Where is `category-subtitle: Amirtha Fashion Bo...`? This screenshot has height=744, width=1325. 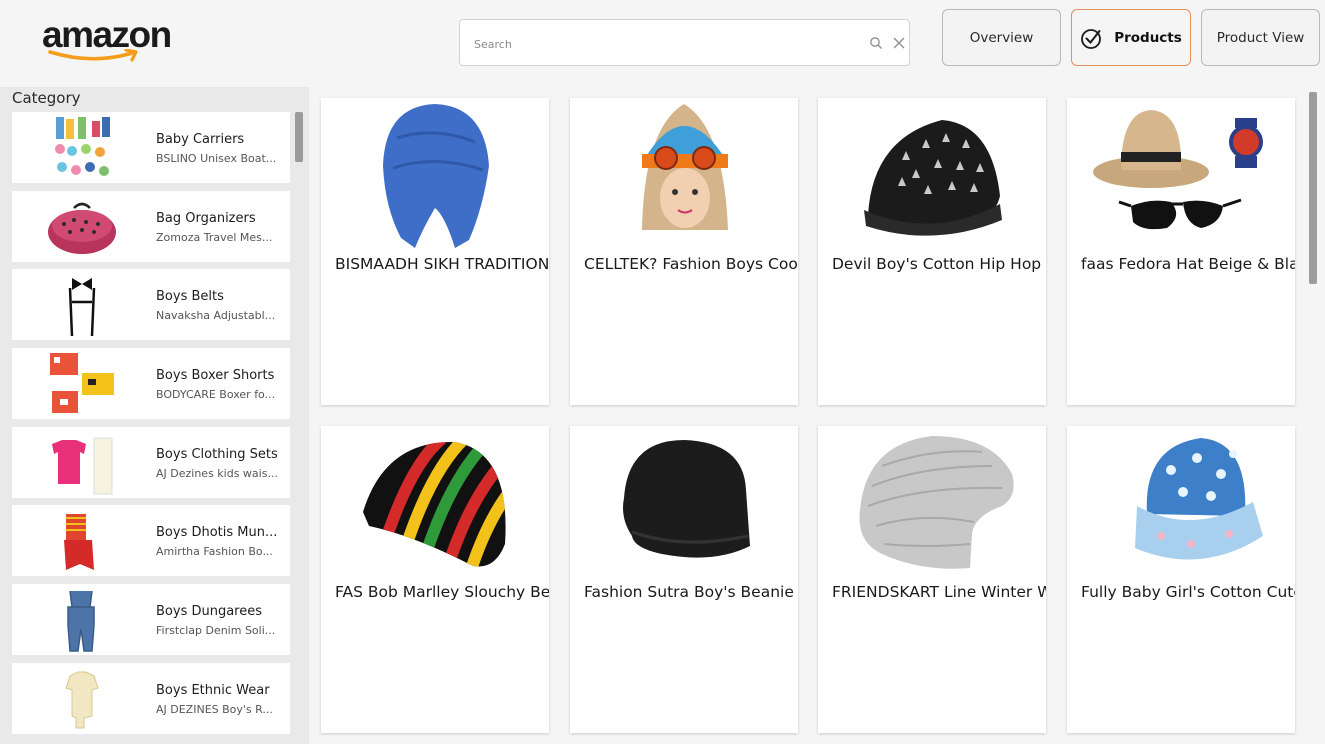 category-subtitle: Amirtha Fashion Bo... is located at coordinates (214, 552).